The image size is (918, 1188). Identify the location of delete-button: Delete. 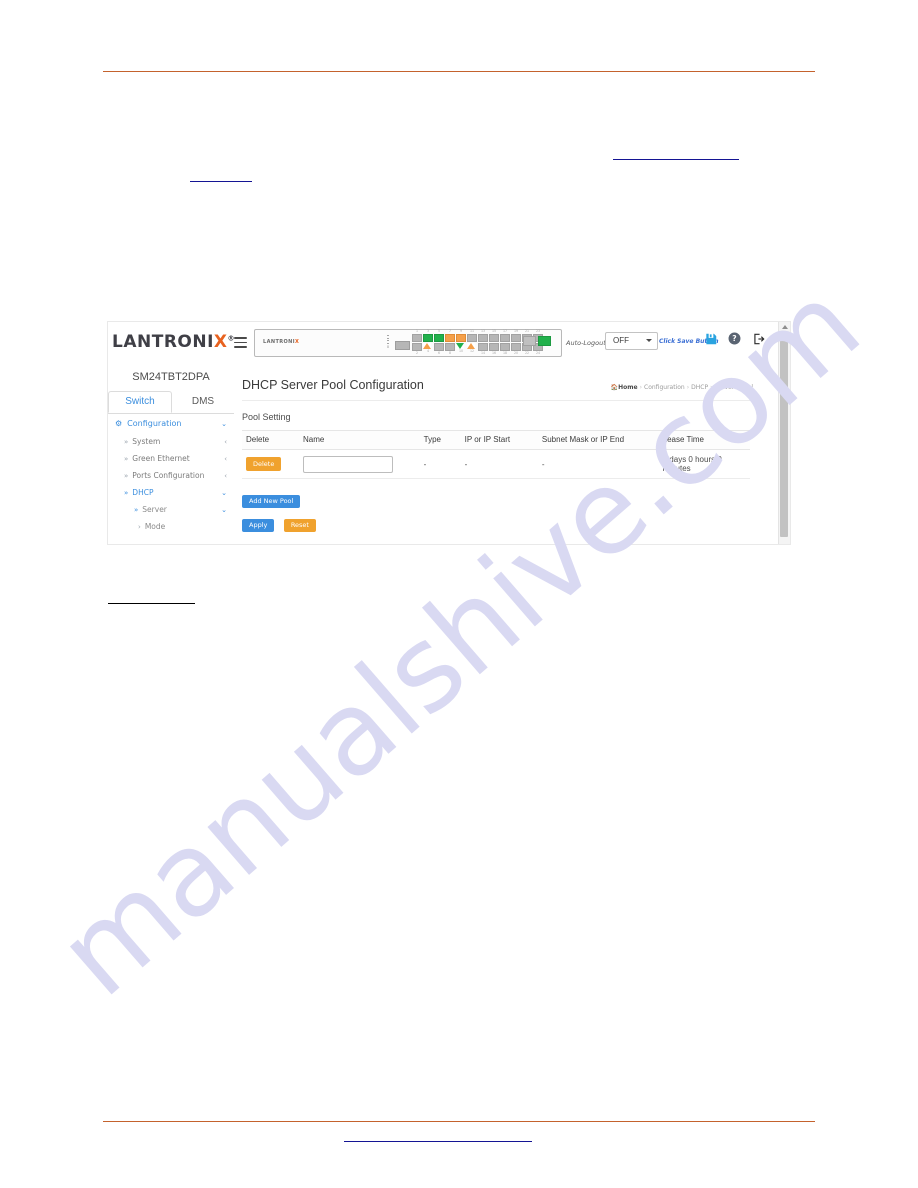
(264, 464).